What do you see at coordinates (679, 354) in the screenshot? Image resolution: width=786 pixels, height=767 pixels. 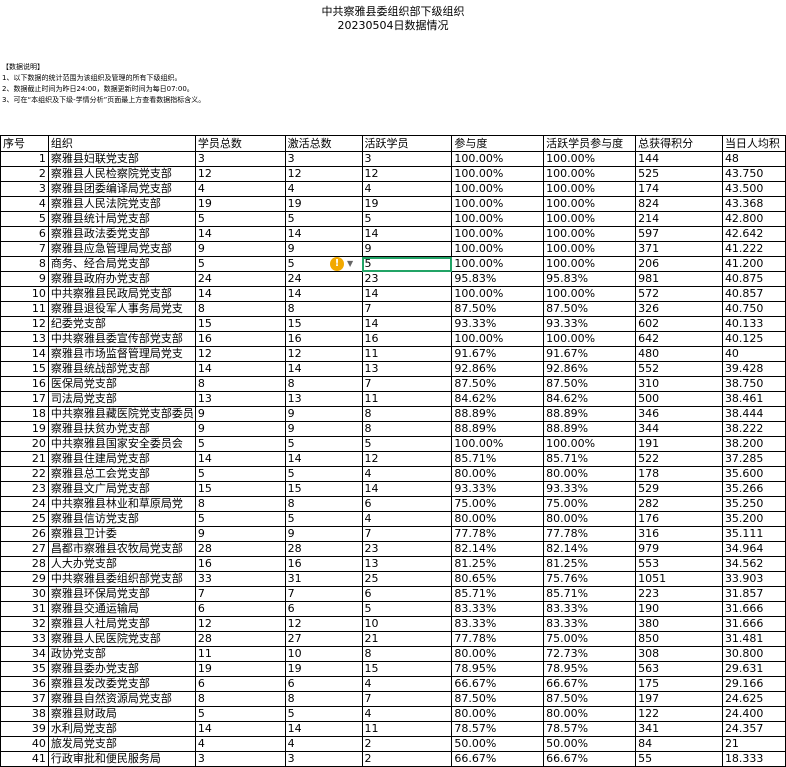 I see `table-cell: 480` at bounding box center [679, 354].